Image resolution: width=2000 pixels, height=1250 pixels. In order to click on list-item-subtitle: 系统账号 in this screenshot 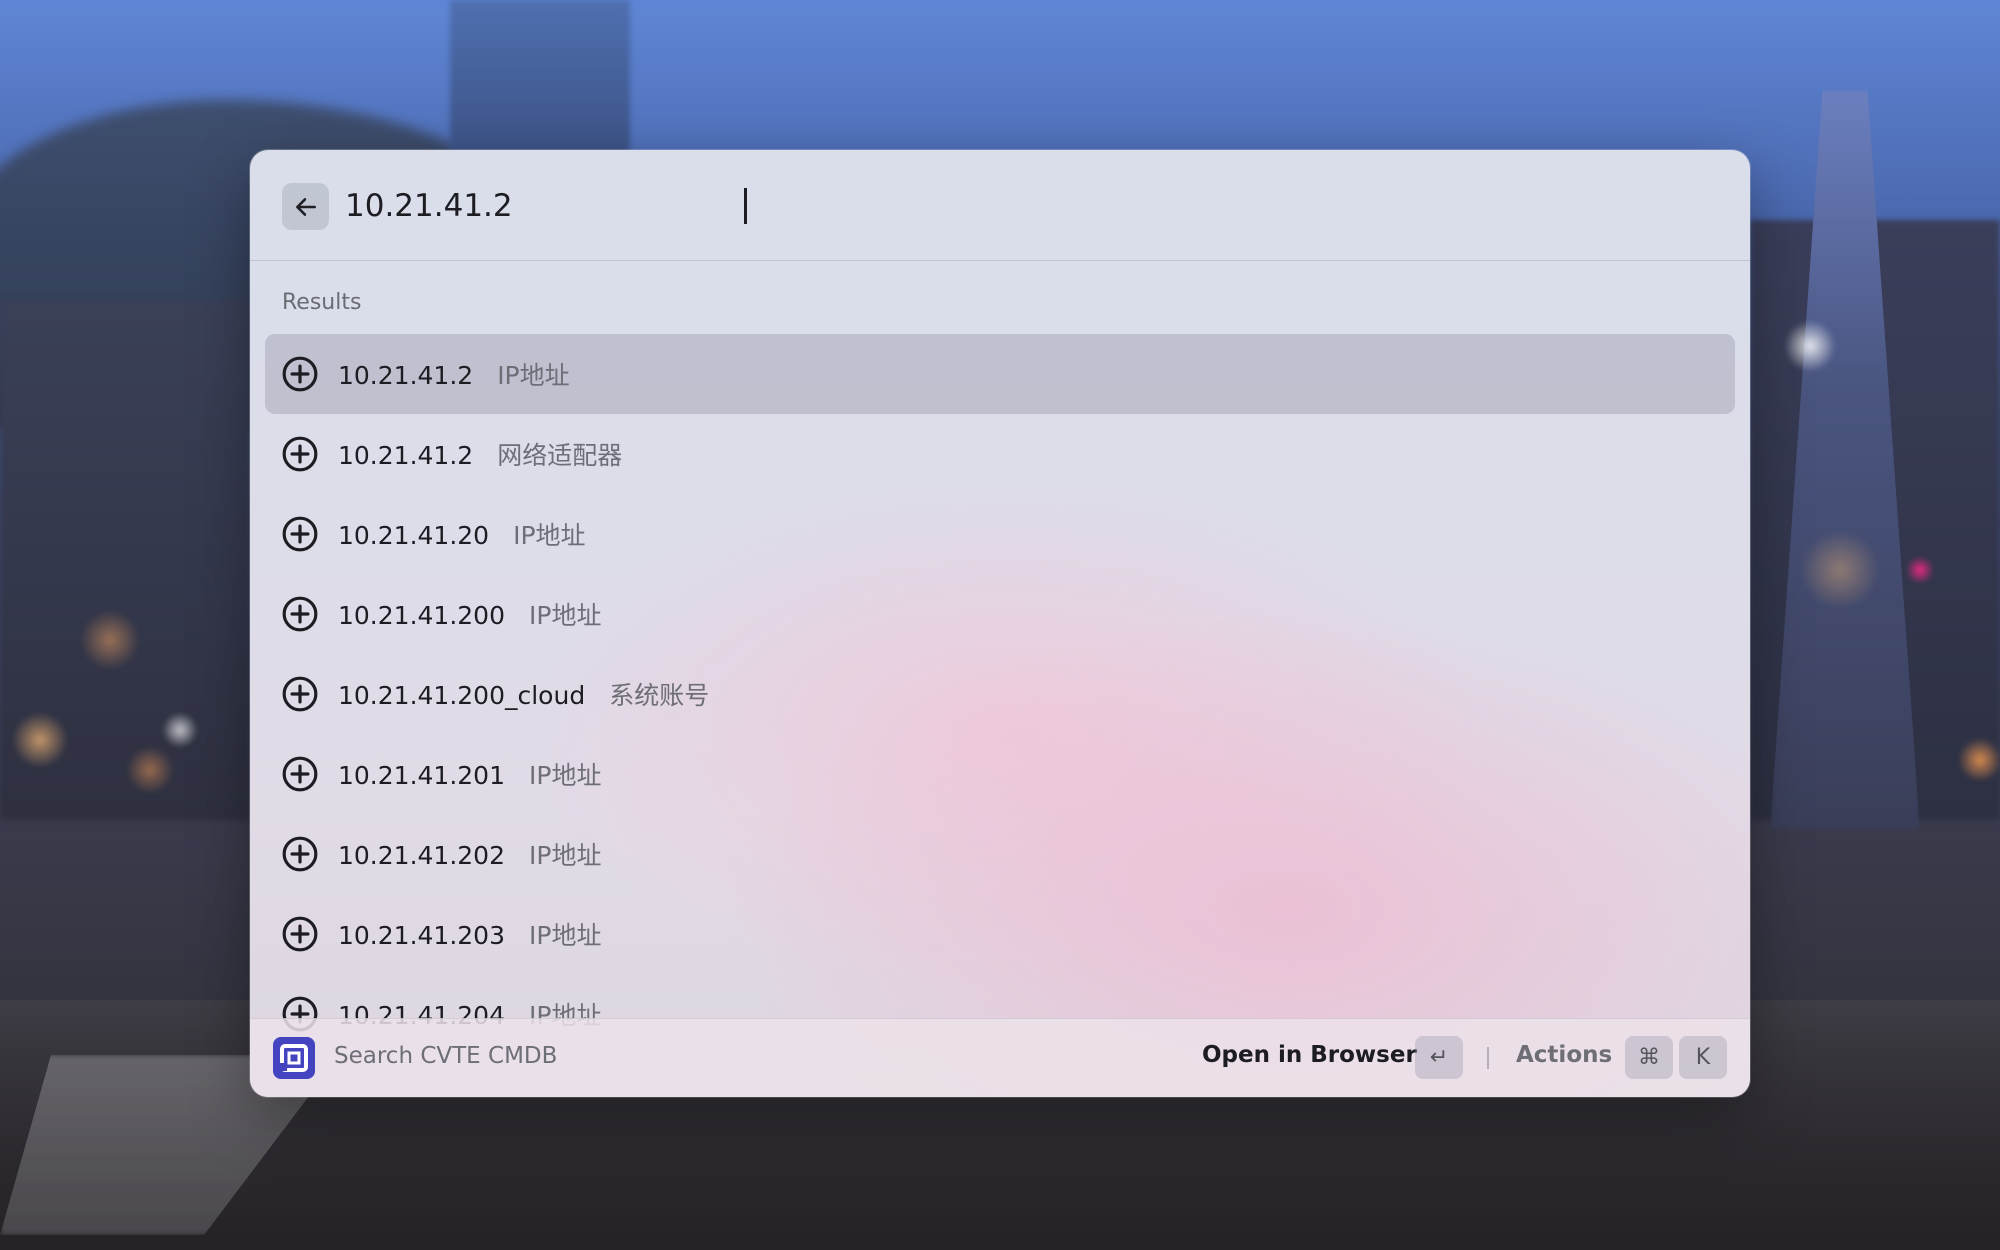, I will do `click(659, 695)`.